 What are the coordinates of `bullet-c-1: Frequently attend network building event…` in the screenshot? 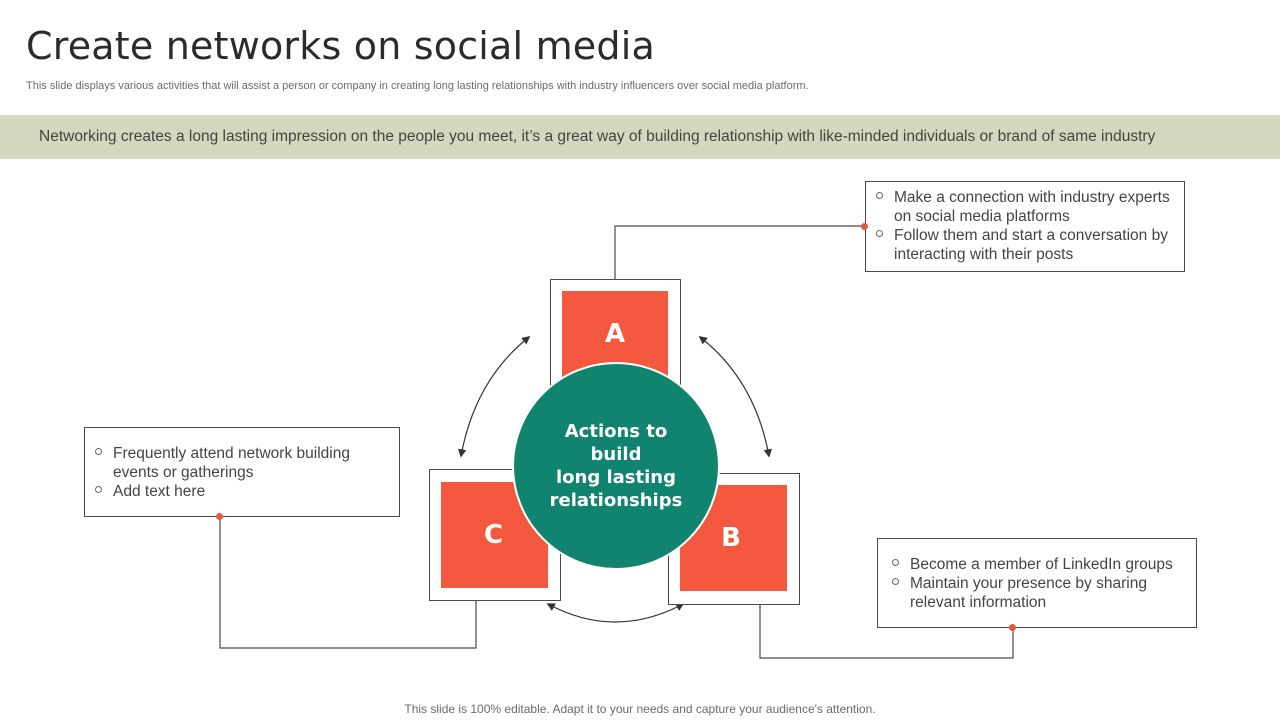 It's located at (231, 463).